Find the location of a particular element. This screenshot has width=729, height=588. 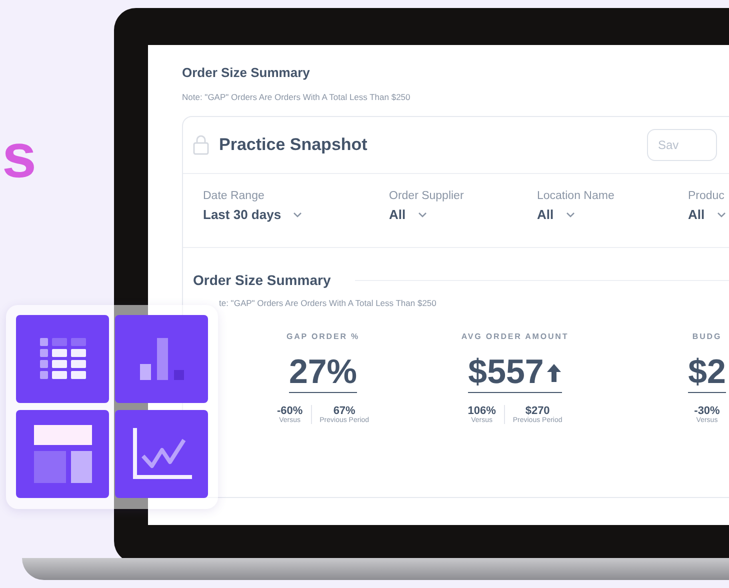

metric-label: AVG ORDER AMOUNT is located at coordinates (515, 336).